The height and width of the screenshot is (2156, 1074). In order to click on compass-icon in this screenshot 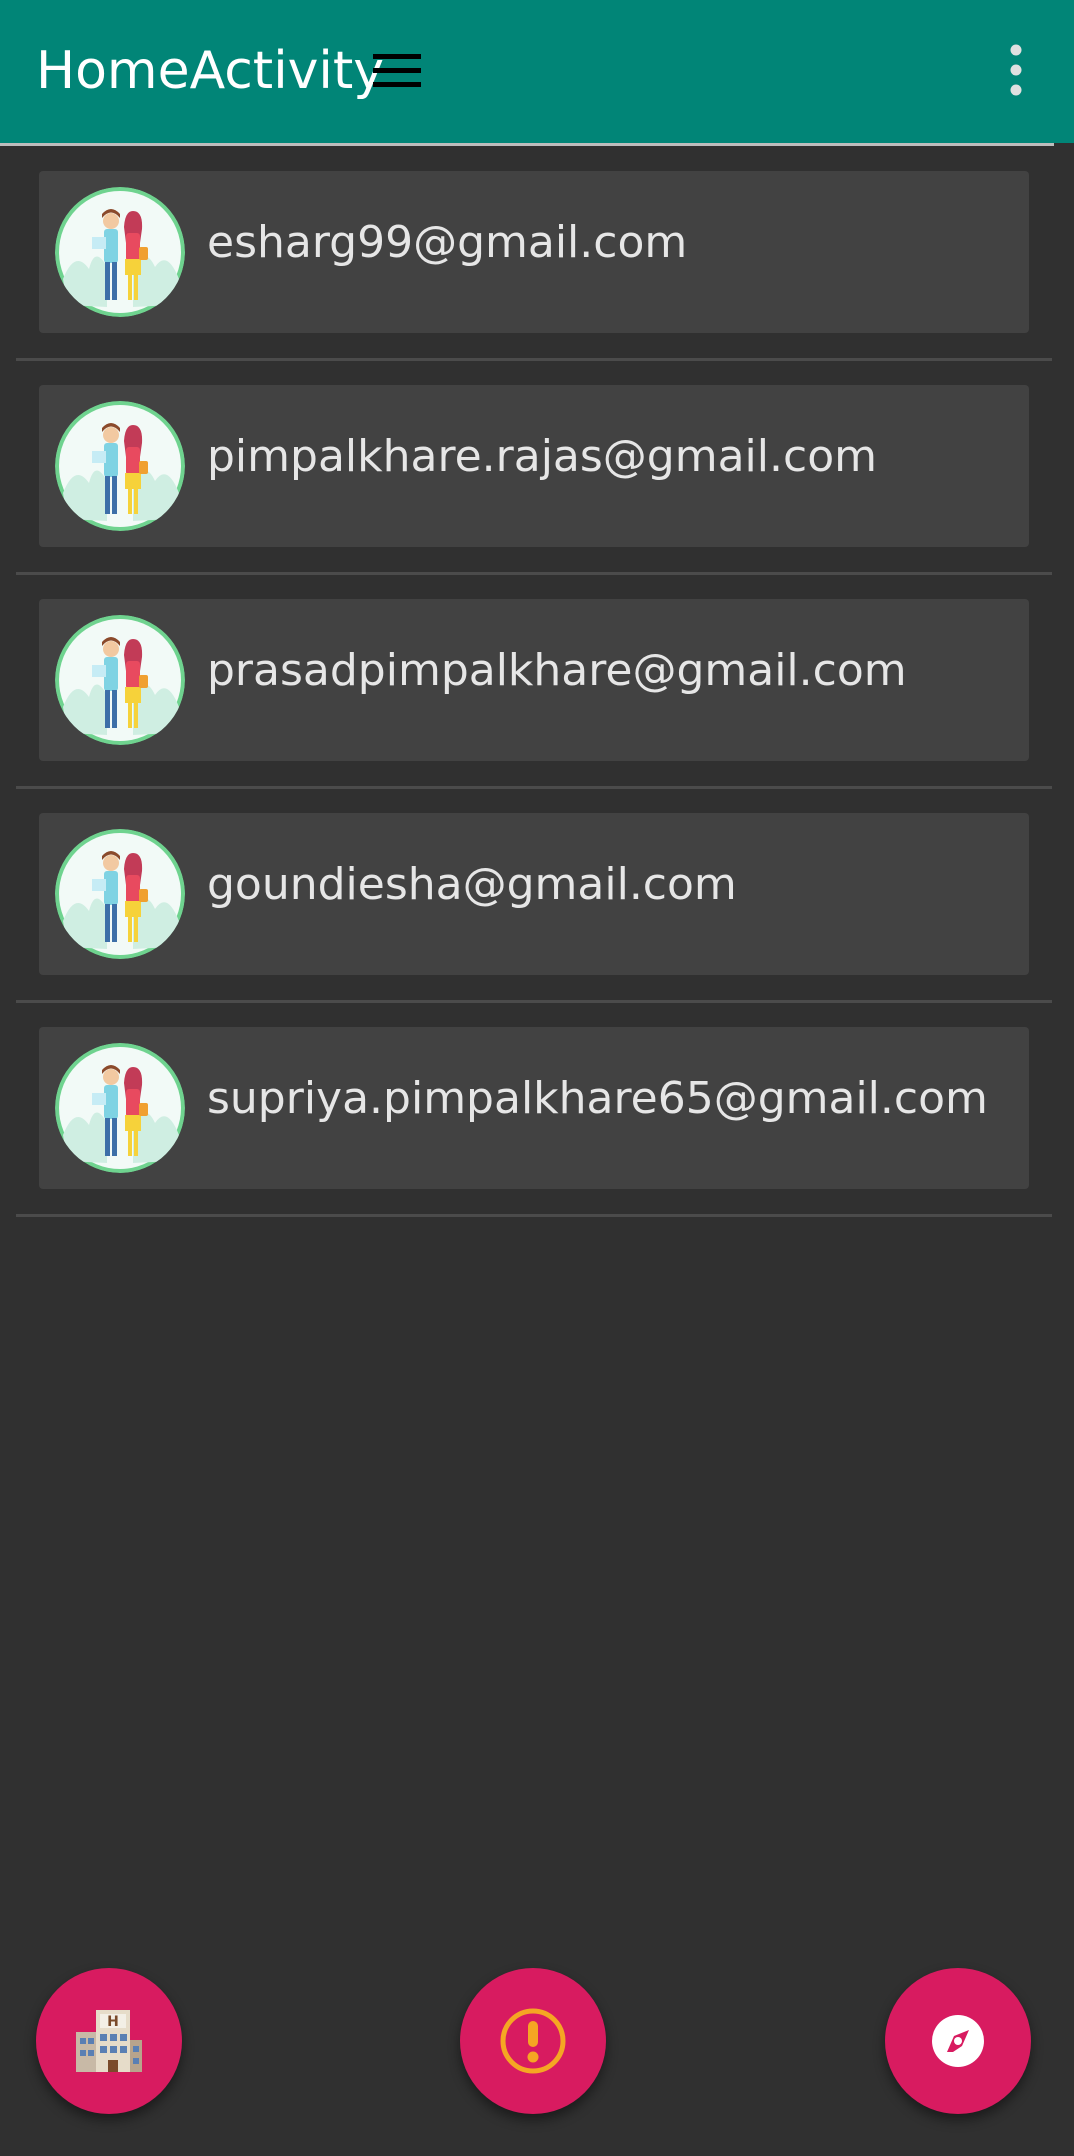, I will do `click(958, 2041)`.